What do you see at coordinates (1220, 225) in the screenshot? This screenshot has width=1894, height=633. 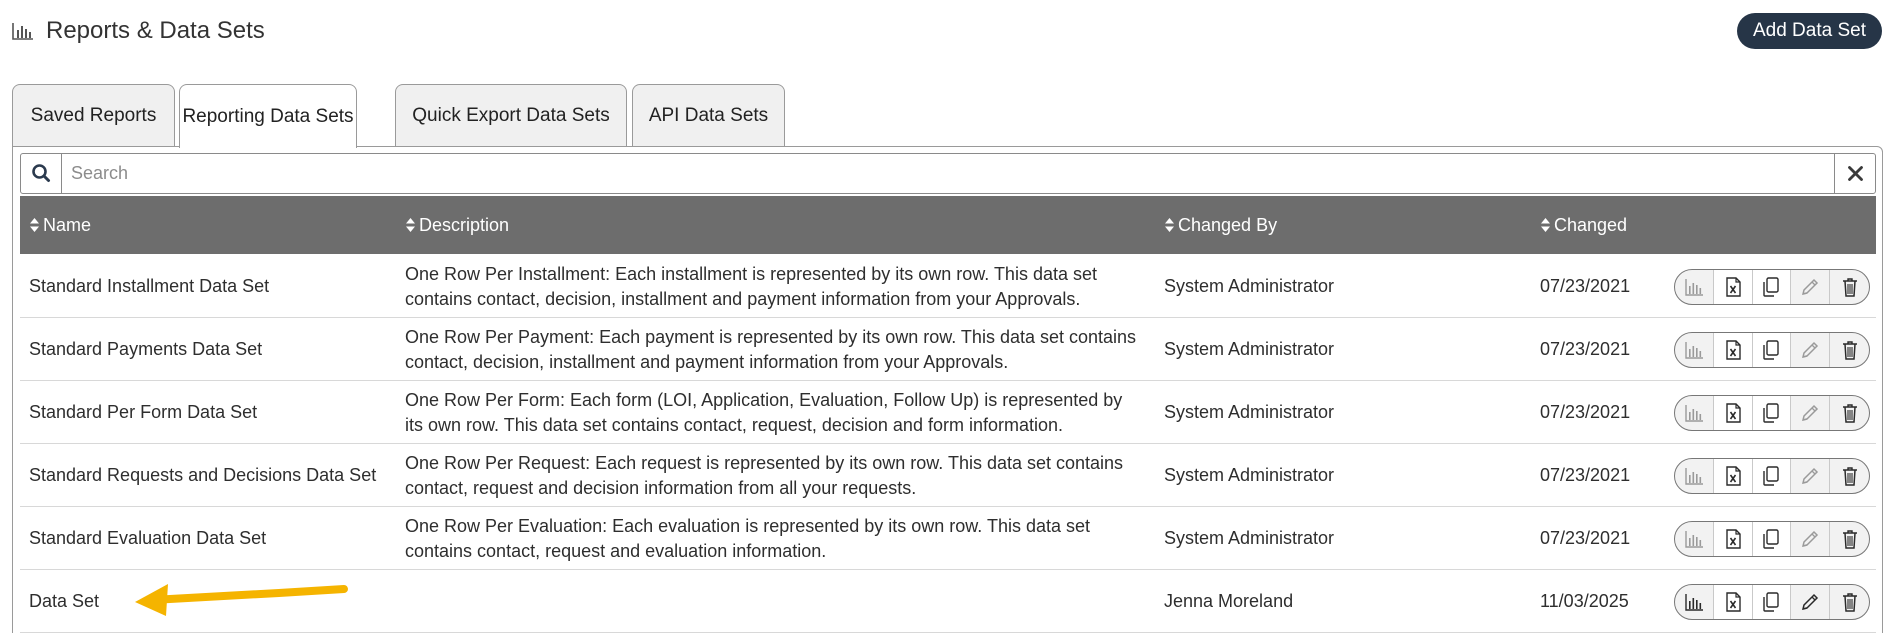 I see `column-header-changed-by: Changed By` at bounding box center [1220, 225].